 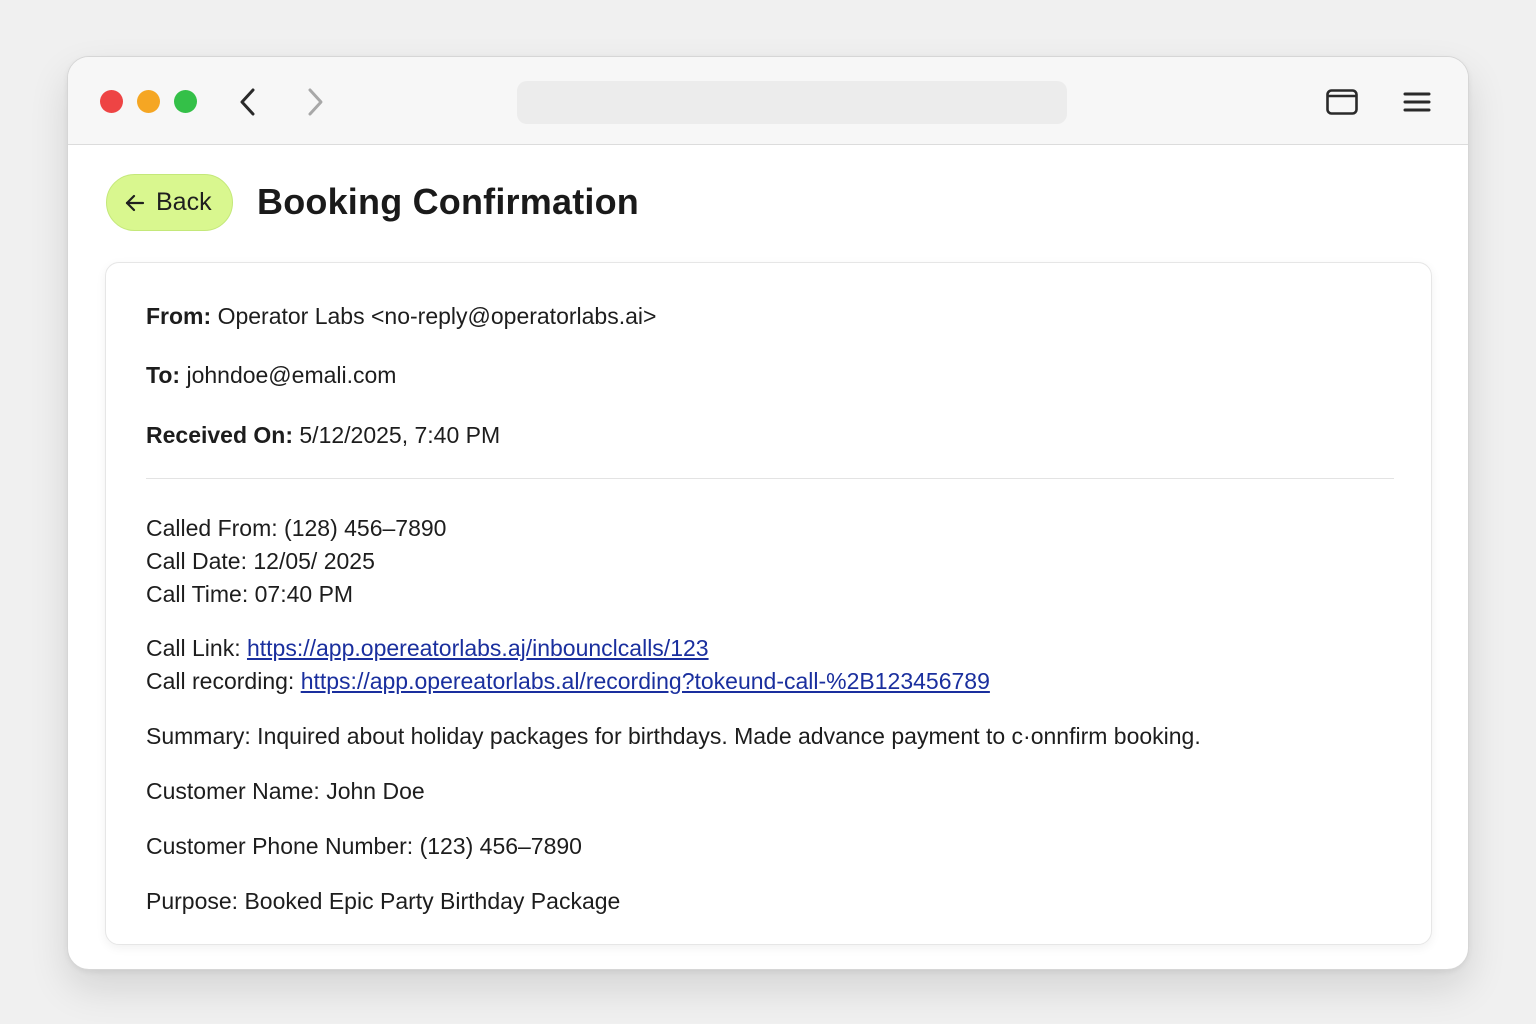 What do you see at coordinates (219, 435) in the screenshot?
I see `received-label: Received On:` at bounding box center [219, 435].